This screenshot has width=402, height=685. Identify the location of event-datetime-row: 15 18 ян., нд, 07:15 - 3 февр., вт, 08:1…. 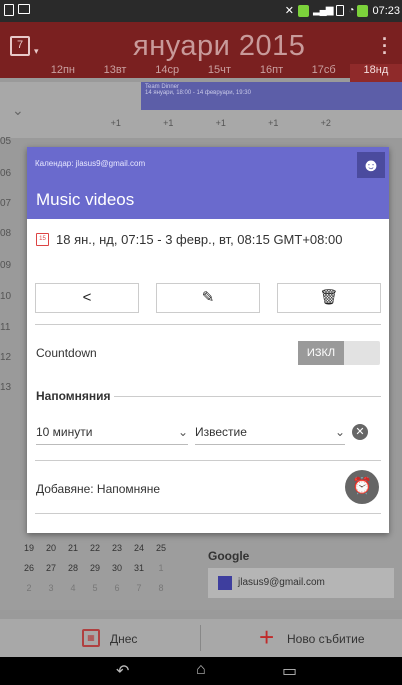
(189, 239).